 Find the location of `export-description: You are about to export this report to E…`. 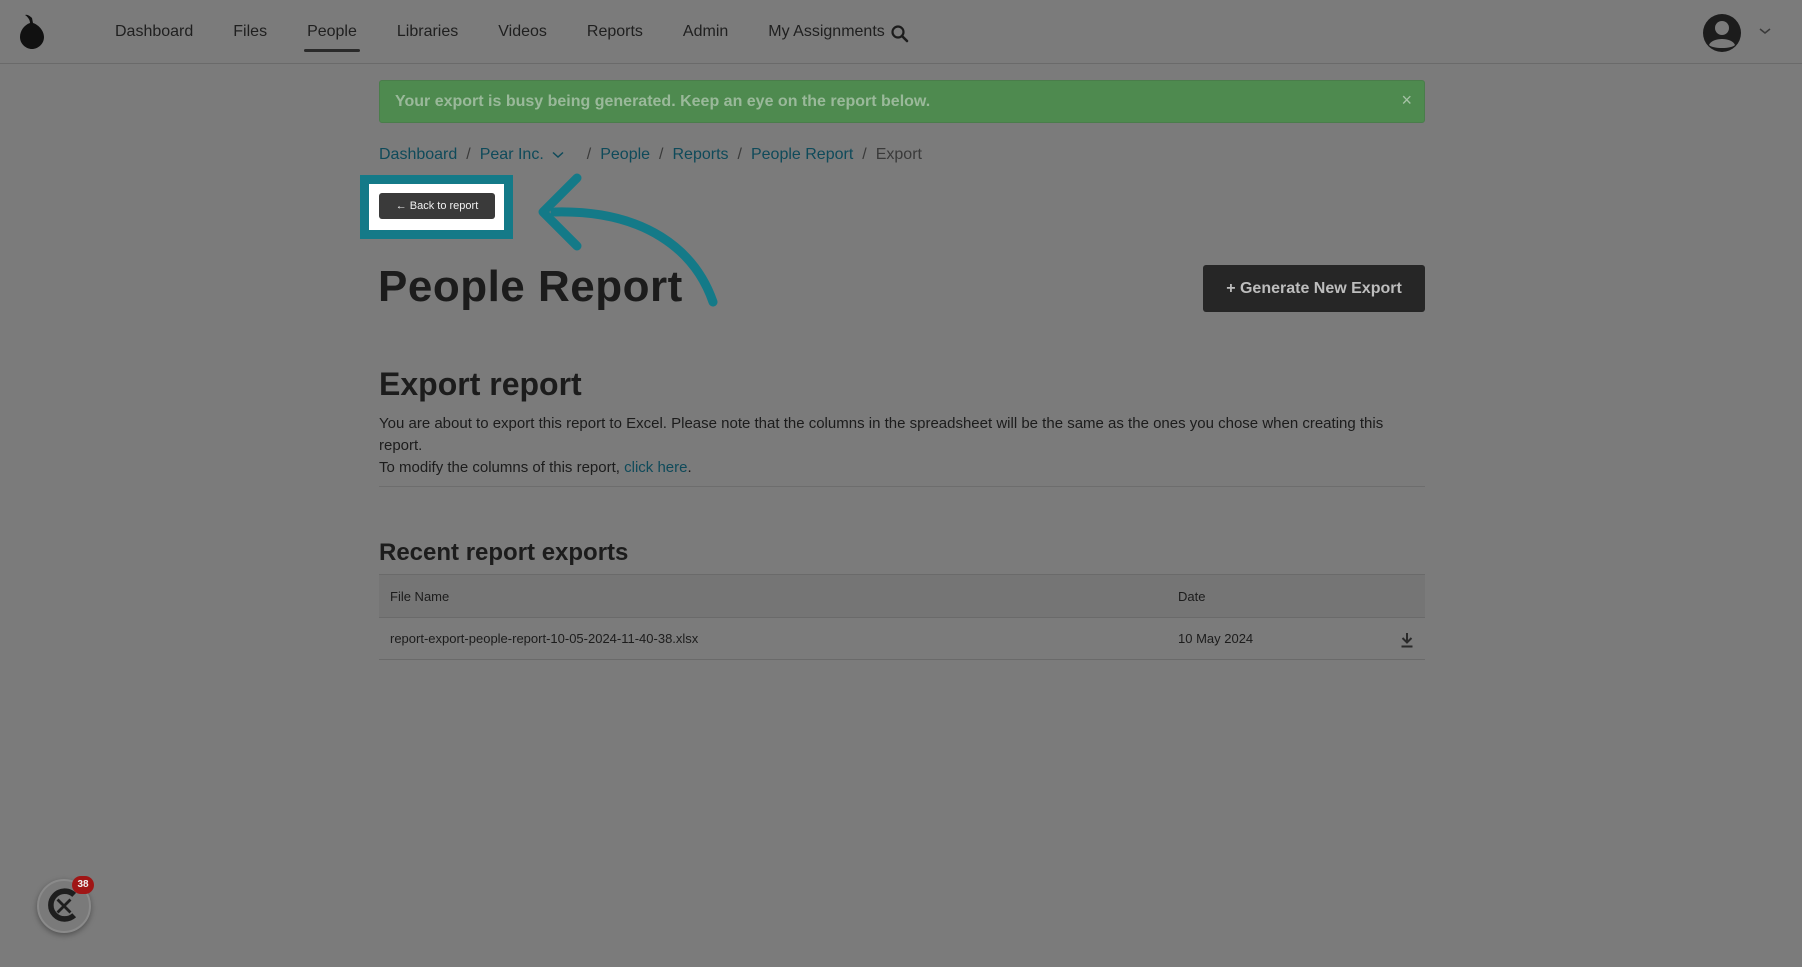

export-description: You are about to export this report to E… is located at coordinates (904, 446).